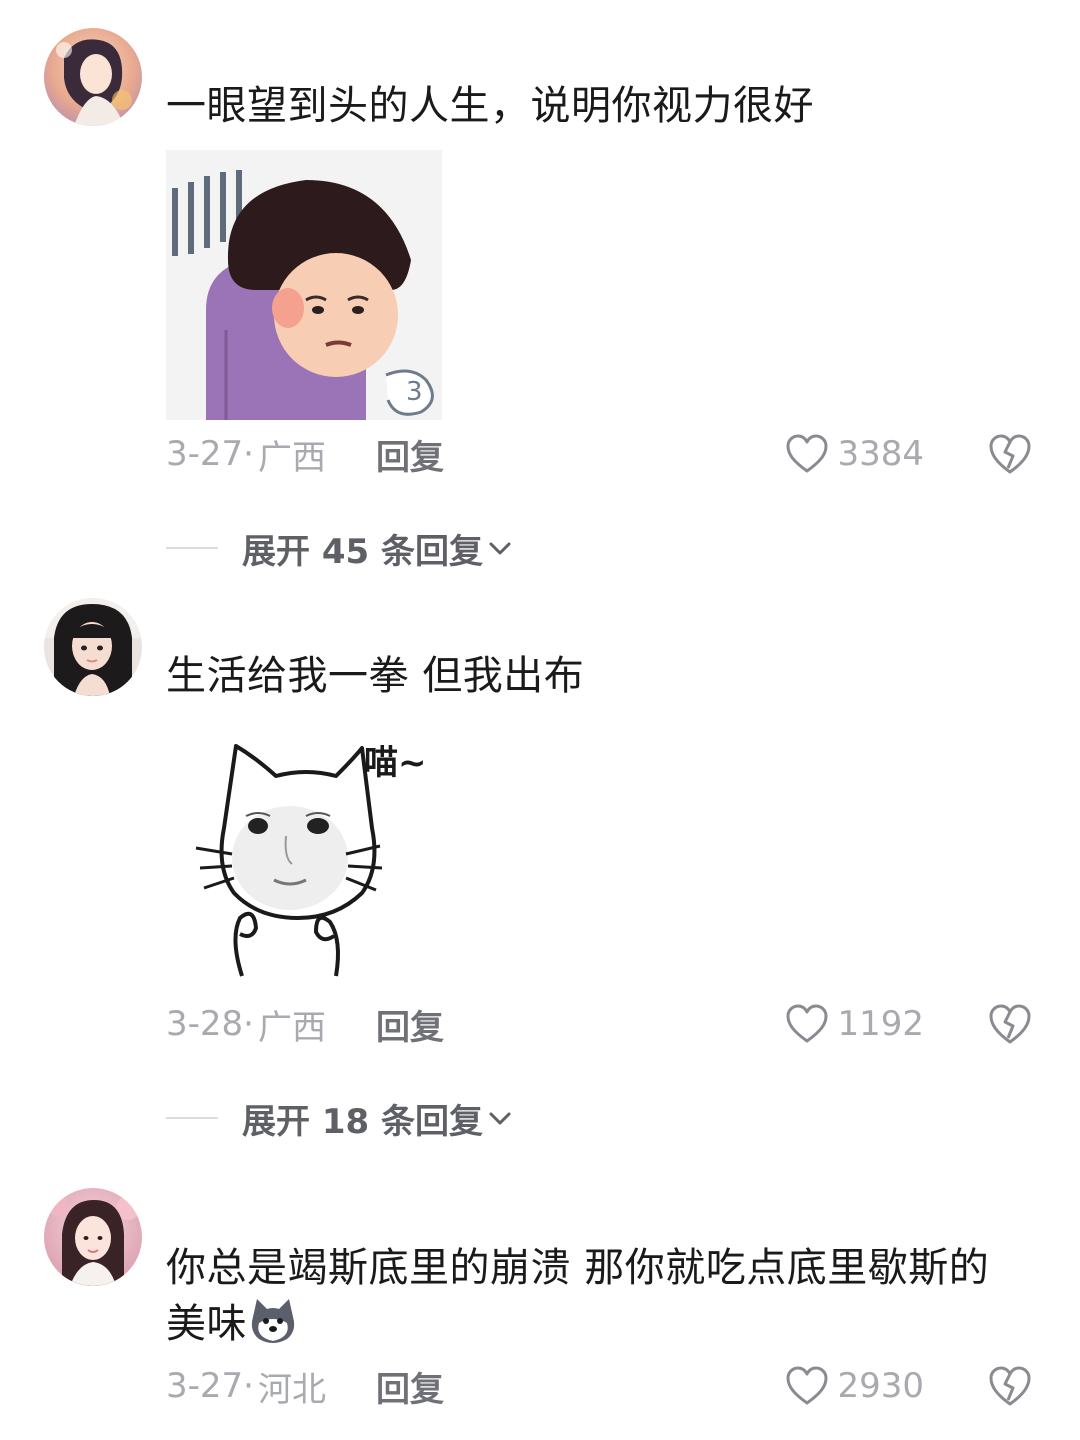 This screenshot has height=1440, width=1080. What do you see at coordinates (880, 1024) in the screenshot?
I see `like-count: 1192` at bounding box center [880, 1024].